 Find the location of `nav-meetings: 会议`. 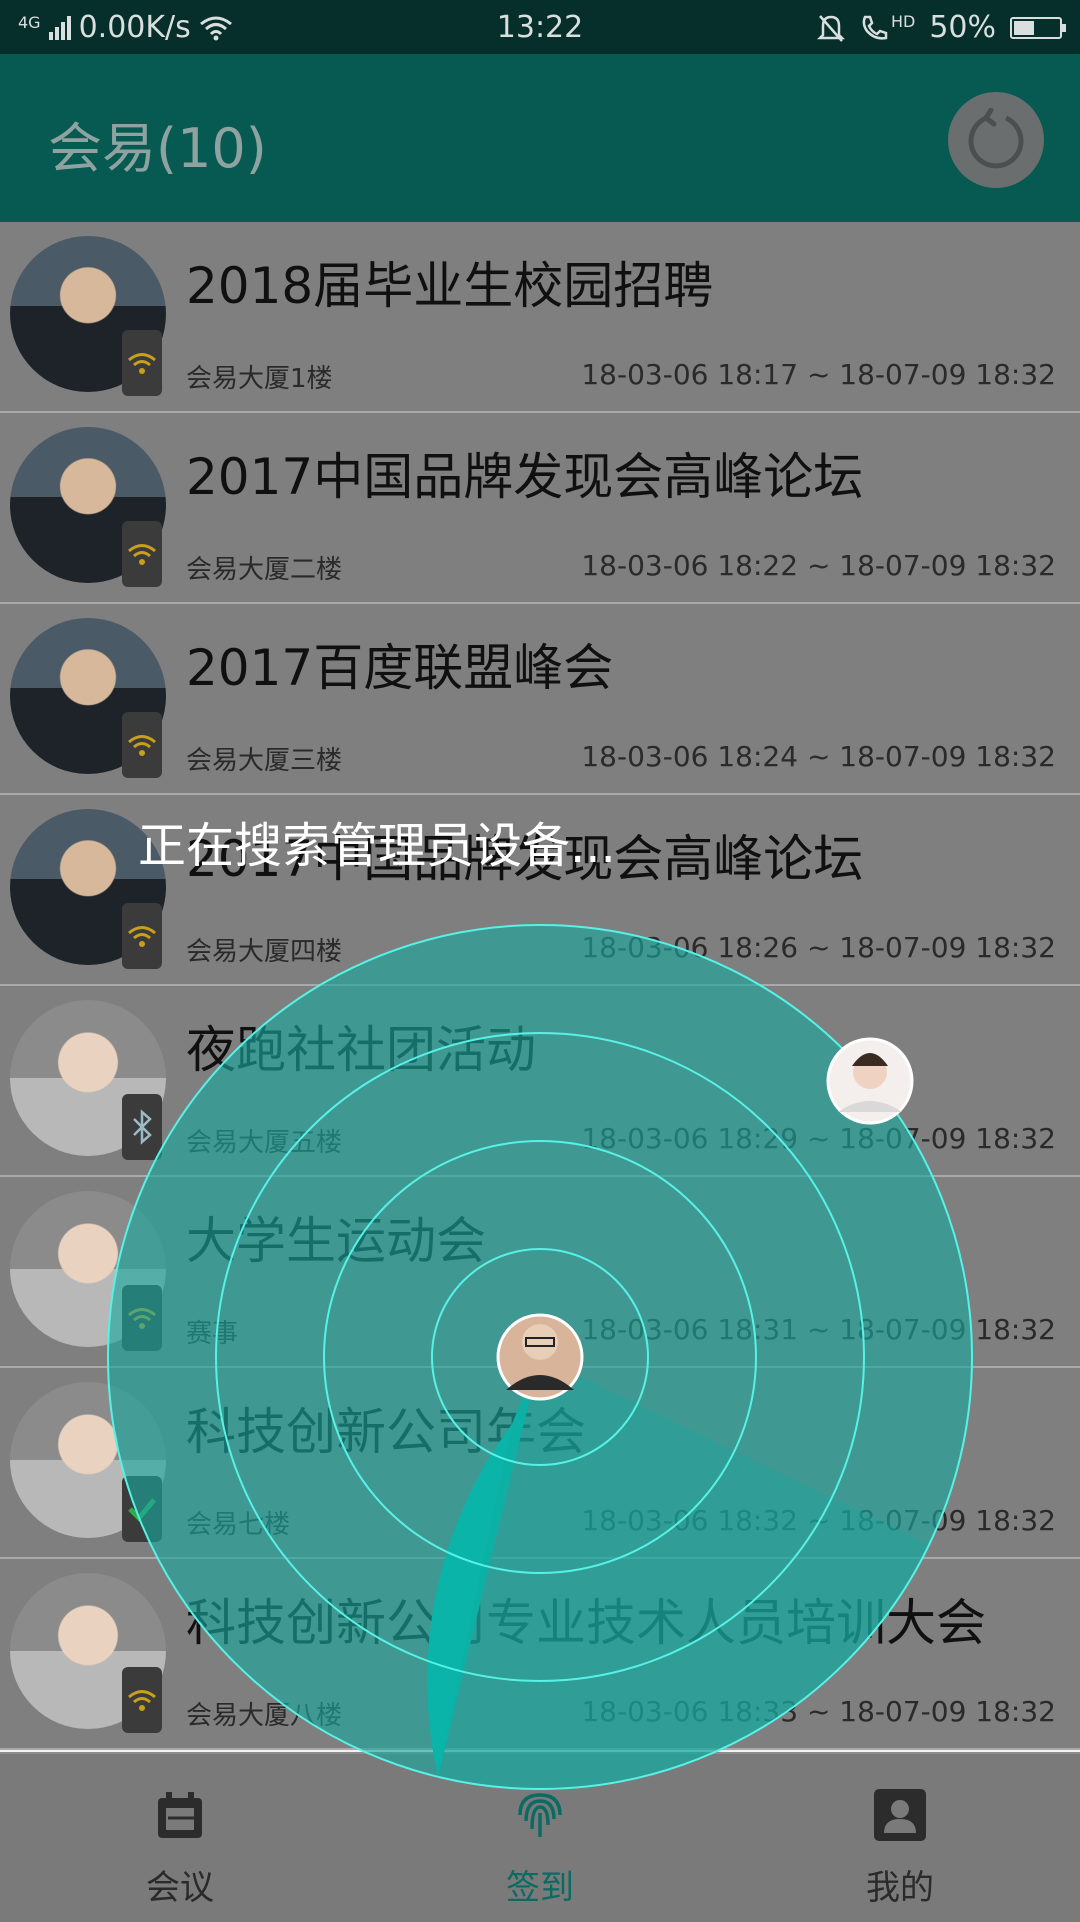

nav-meetings: 会议 is located at coordinates (180, 1844).